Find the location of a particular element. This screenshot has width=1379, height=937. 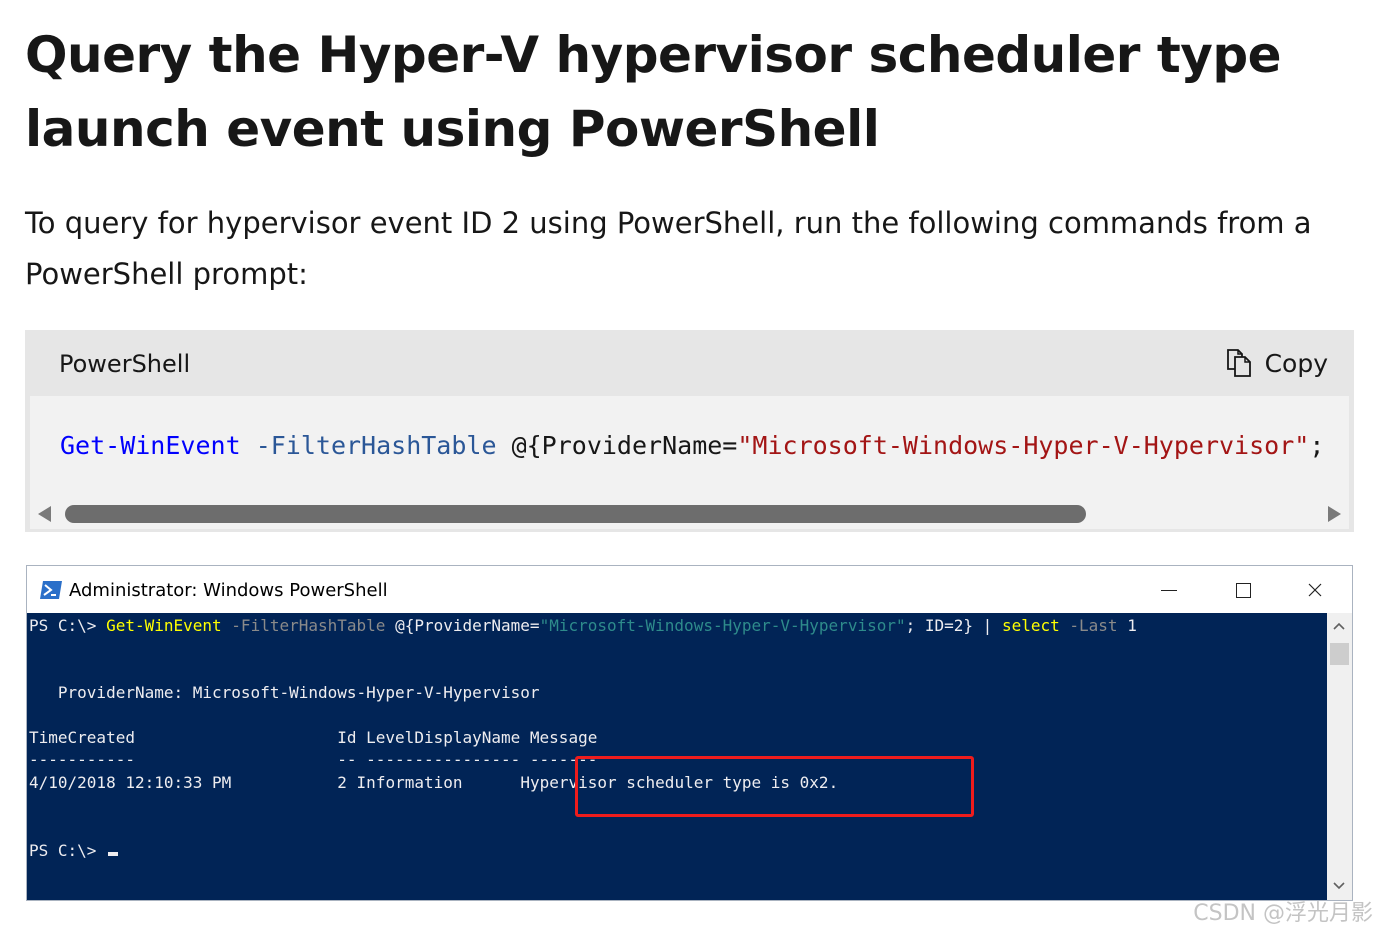

maximize-button is located at coordinates (1243, 590).